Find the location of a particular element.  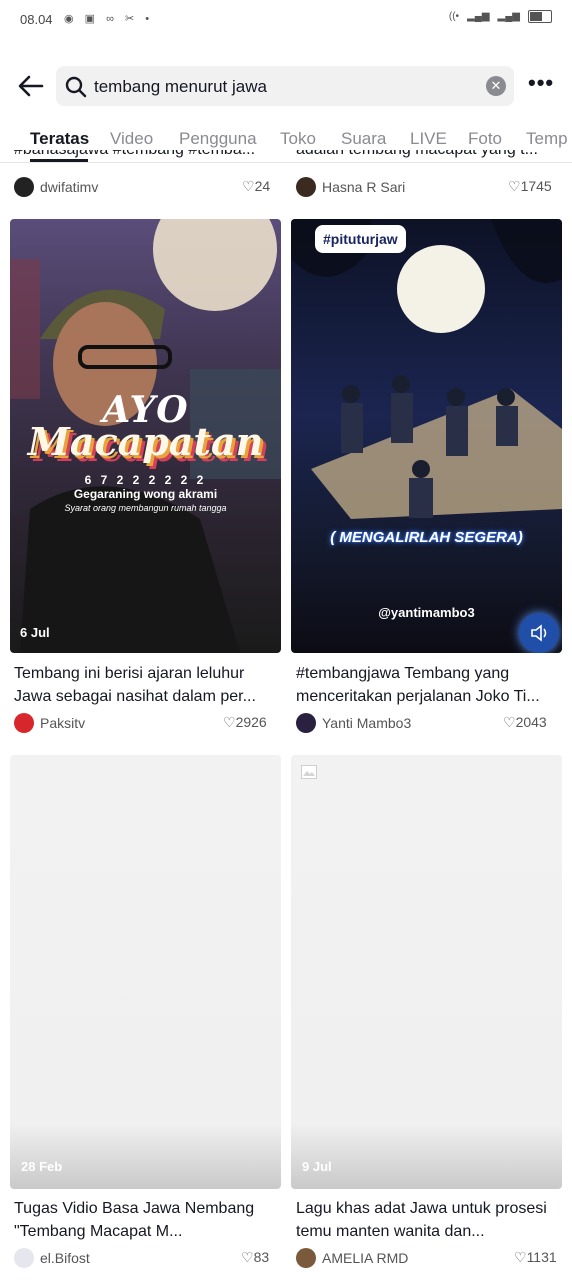

speaker-icon is located at coordinates (539, 633).